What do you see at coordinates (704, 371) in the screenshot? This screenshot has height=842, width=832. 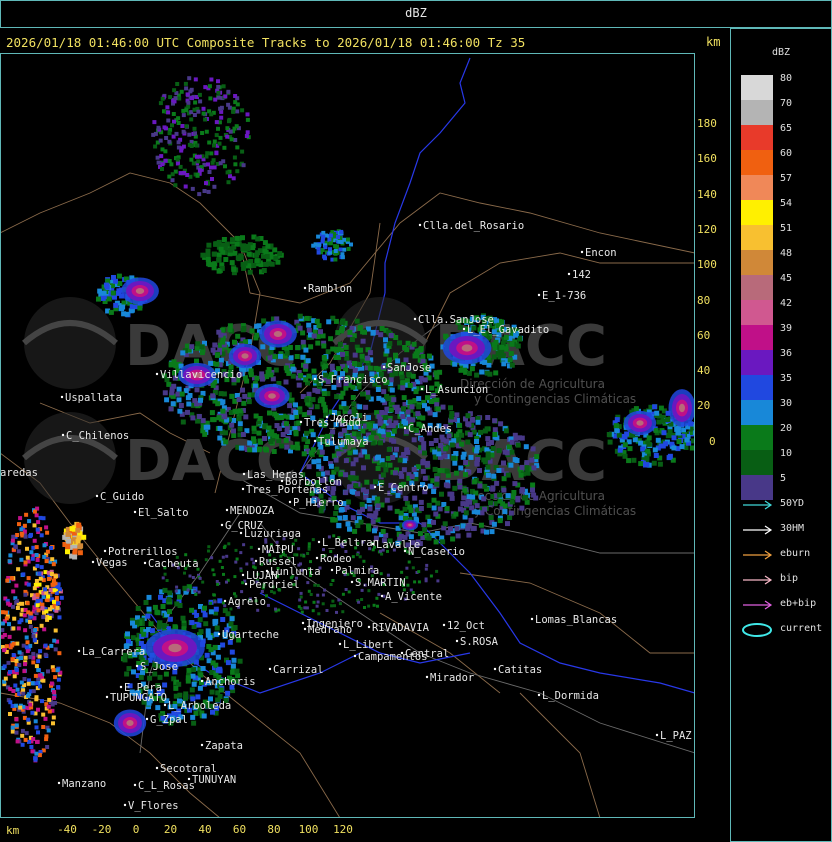 I see `y-tick-label: 40` at bounding box center [704, 371].